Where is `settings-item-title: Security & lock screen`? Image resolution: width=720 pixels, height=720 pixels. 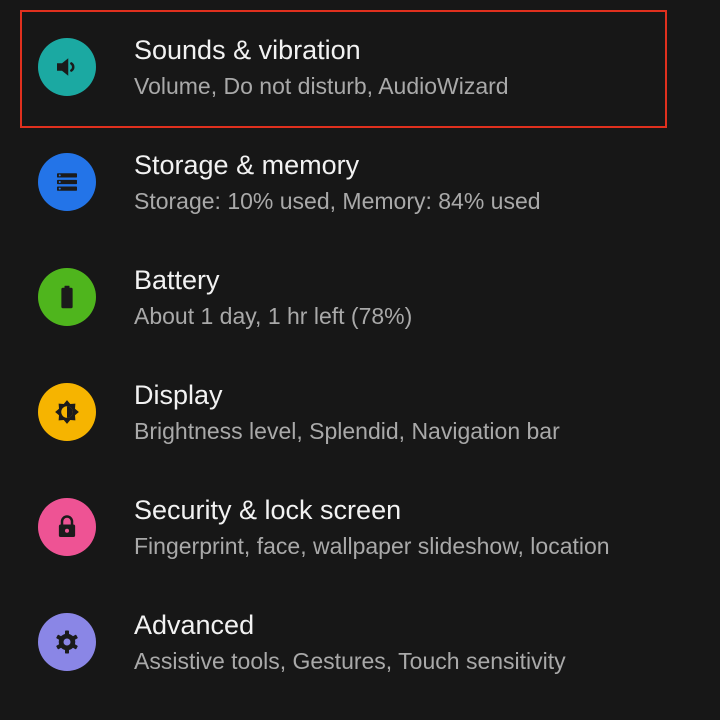 settings-item-title: Security & lock screen is located at coordinates (268, 510).